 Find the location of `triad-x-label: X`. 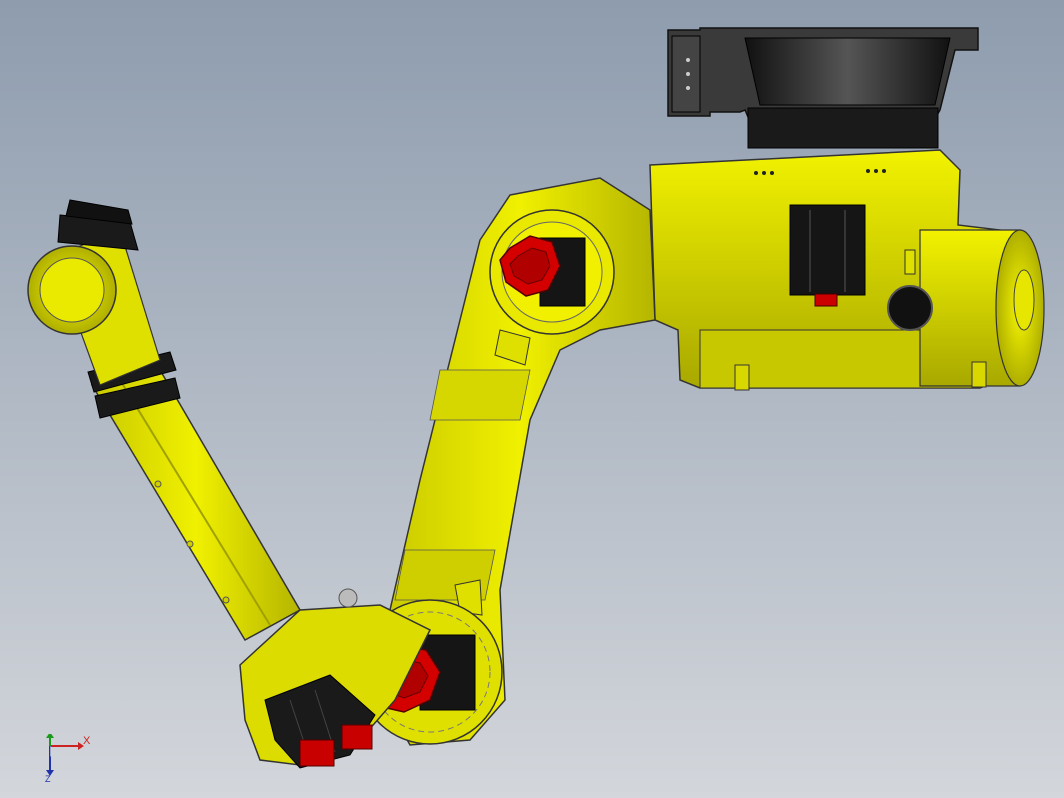

triad-x-label: X is located at coordinates (87, 741).